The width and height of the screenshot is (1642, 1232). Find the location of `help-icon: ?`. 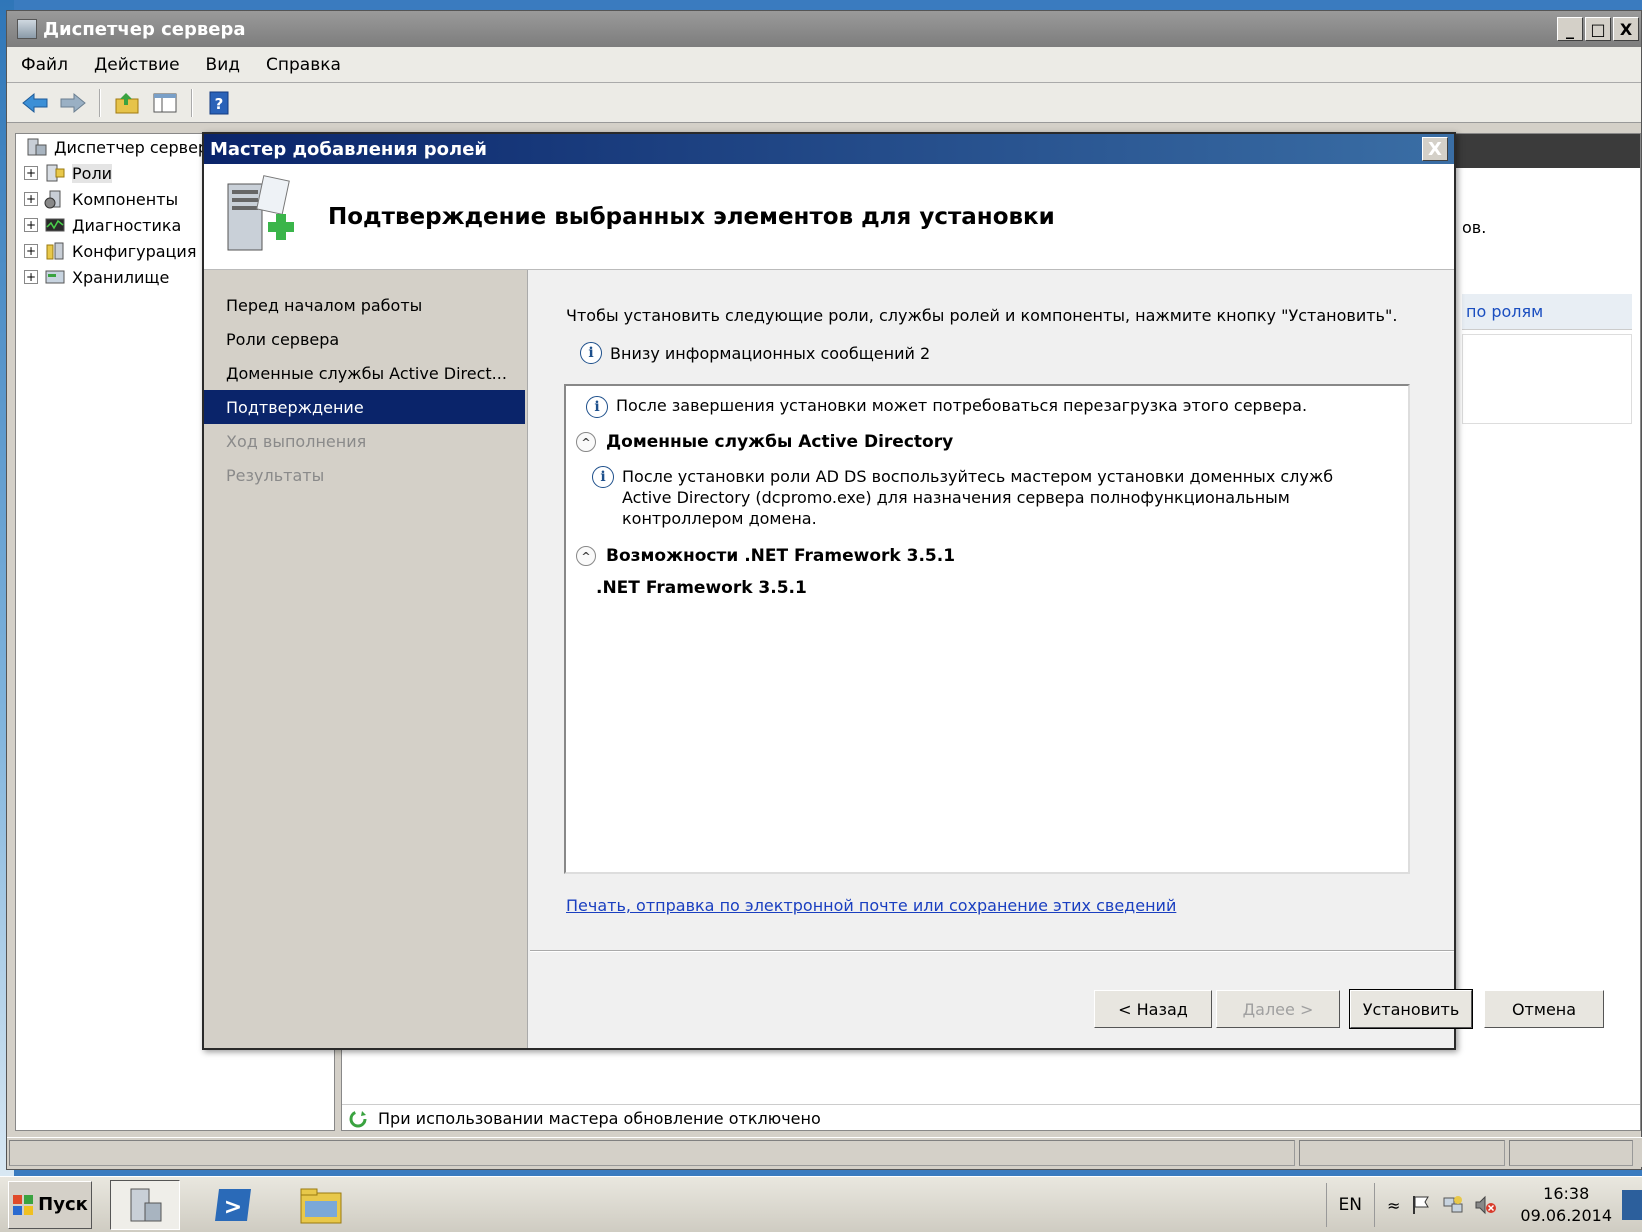

help-icon: ? is located at coordinates (219, 103).